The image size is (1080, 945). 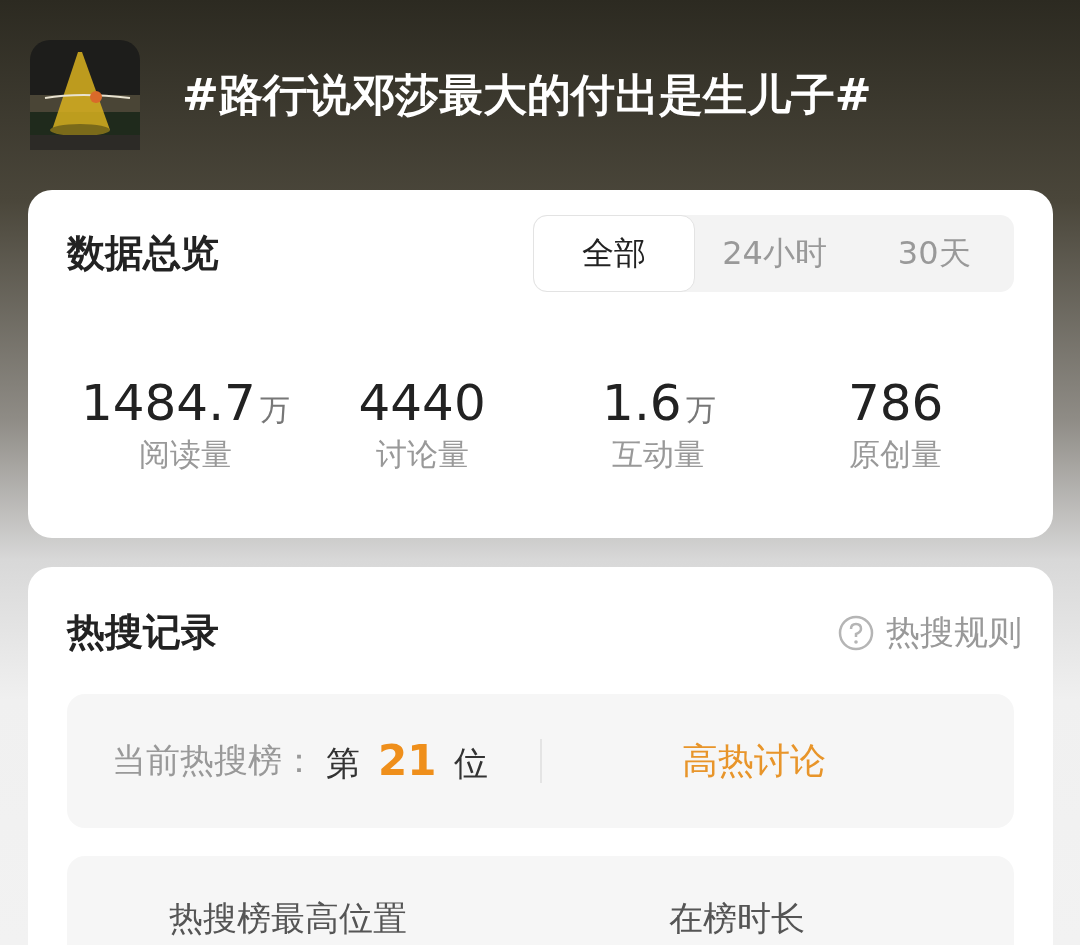 What do you see at coordinates (185, 403) in the screenshot?
I see `stat-value: 1484.7 万` at bounding box center [185, 403].